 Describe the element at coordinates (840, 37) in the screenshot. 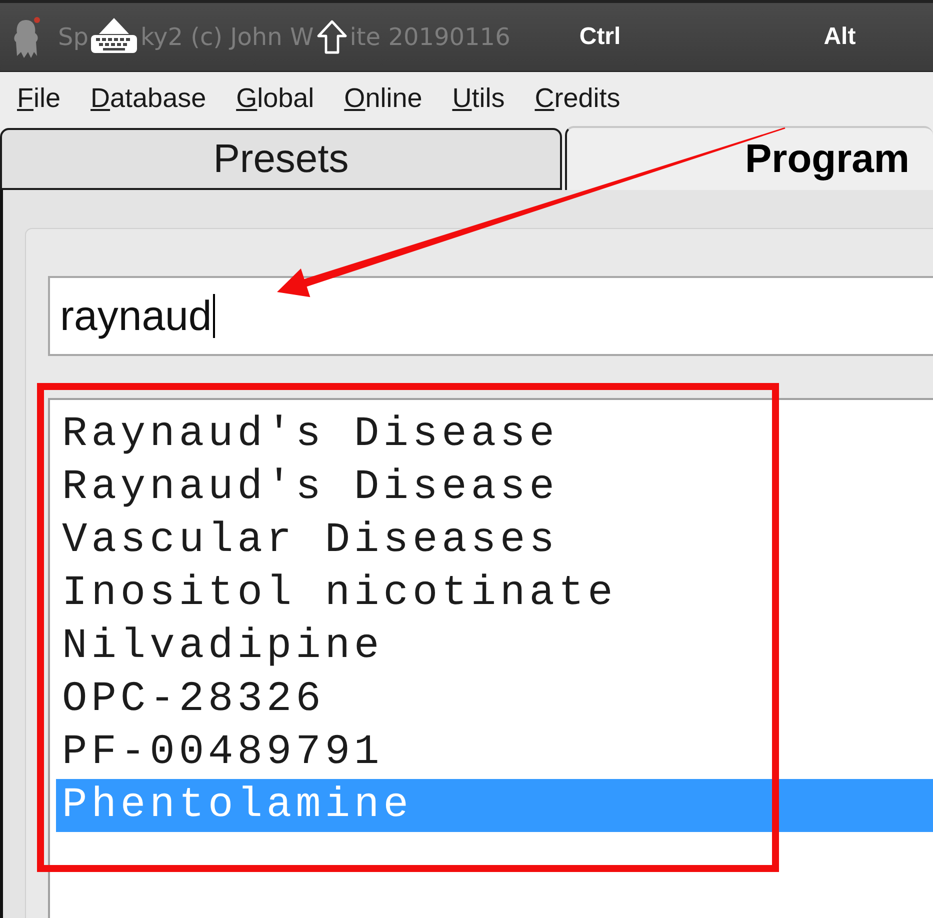

I see `modifier-key-button: Alt` at that location.